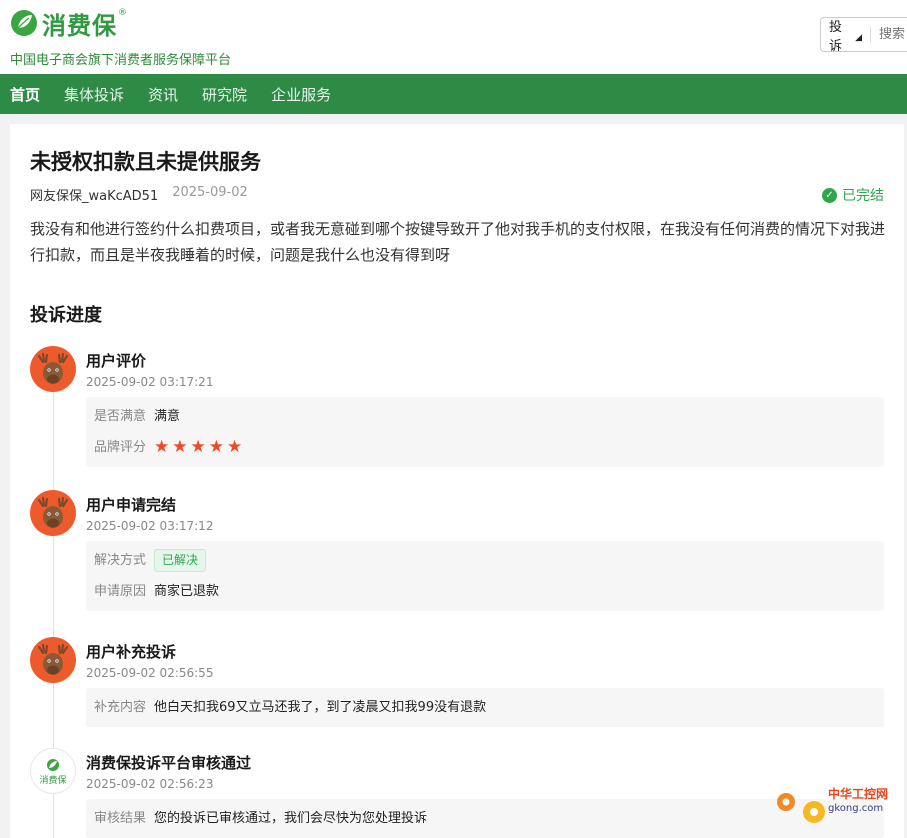 This screenshot has height=838, width=907. What do you see at coordinates (167, 416) in the screenshot?
I see `detail-value: 满意` at bounding box center [167, 416].